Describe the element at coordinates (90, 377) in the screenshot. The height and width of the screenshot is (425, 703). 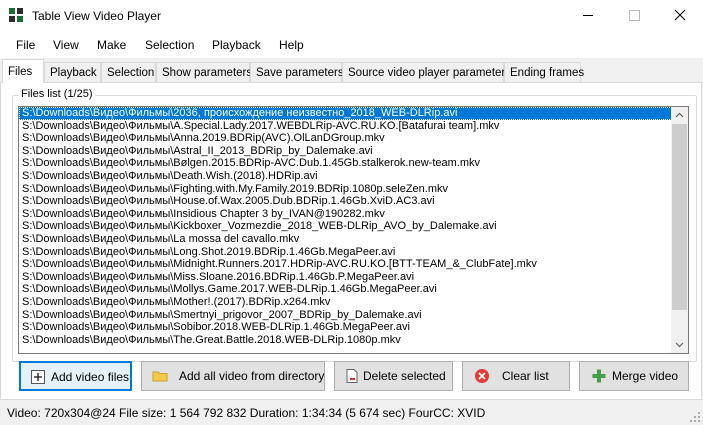
I see `add-video-files-label: Add video files` at that location.